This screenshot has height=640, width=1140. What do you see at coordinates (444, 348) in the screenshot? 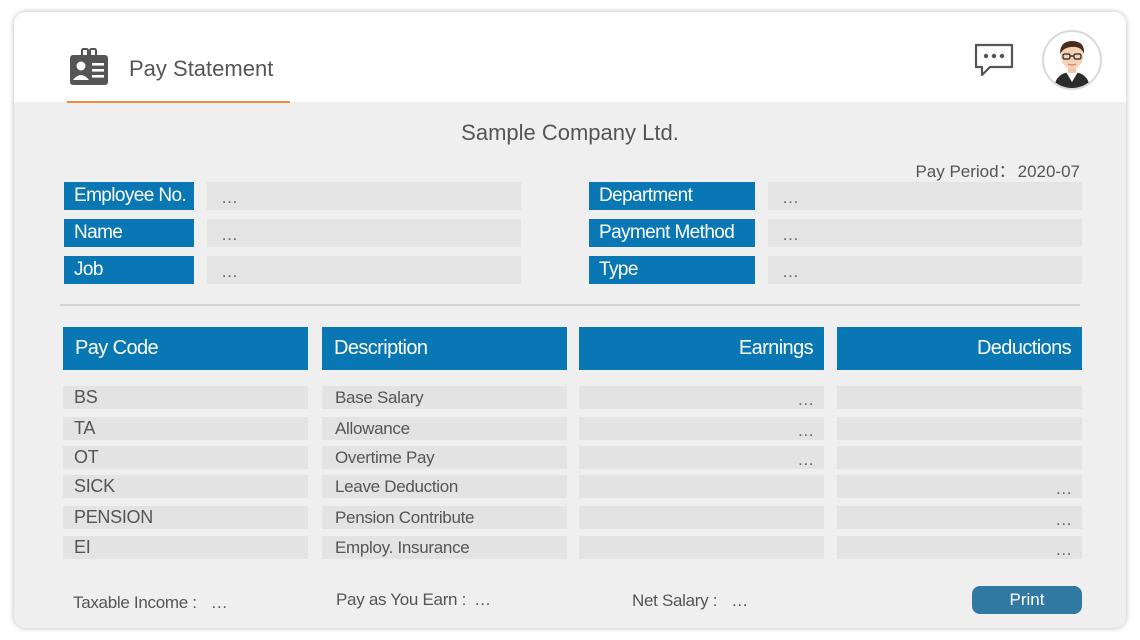
I see `column-header-description: Description` at bounding box center [444, 348].